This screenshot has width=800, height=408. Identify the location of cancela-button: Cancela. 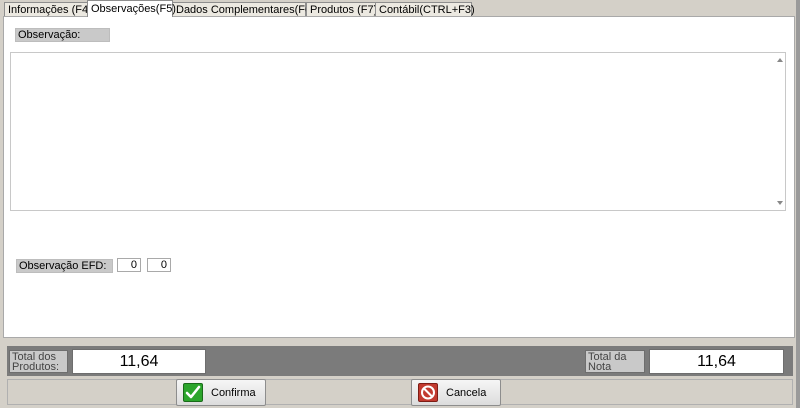
(456, 392).